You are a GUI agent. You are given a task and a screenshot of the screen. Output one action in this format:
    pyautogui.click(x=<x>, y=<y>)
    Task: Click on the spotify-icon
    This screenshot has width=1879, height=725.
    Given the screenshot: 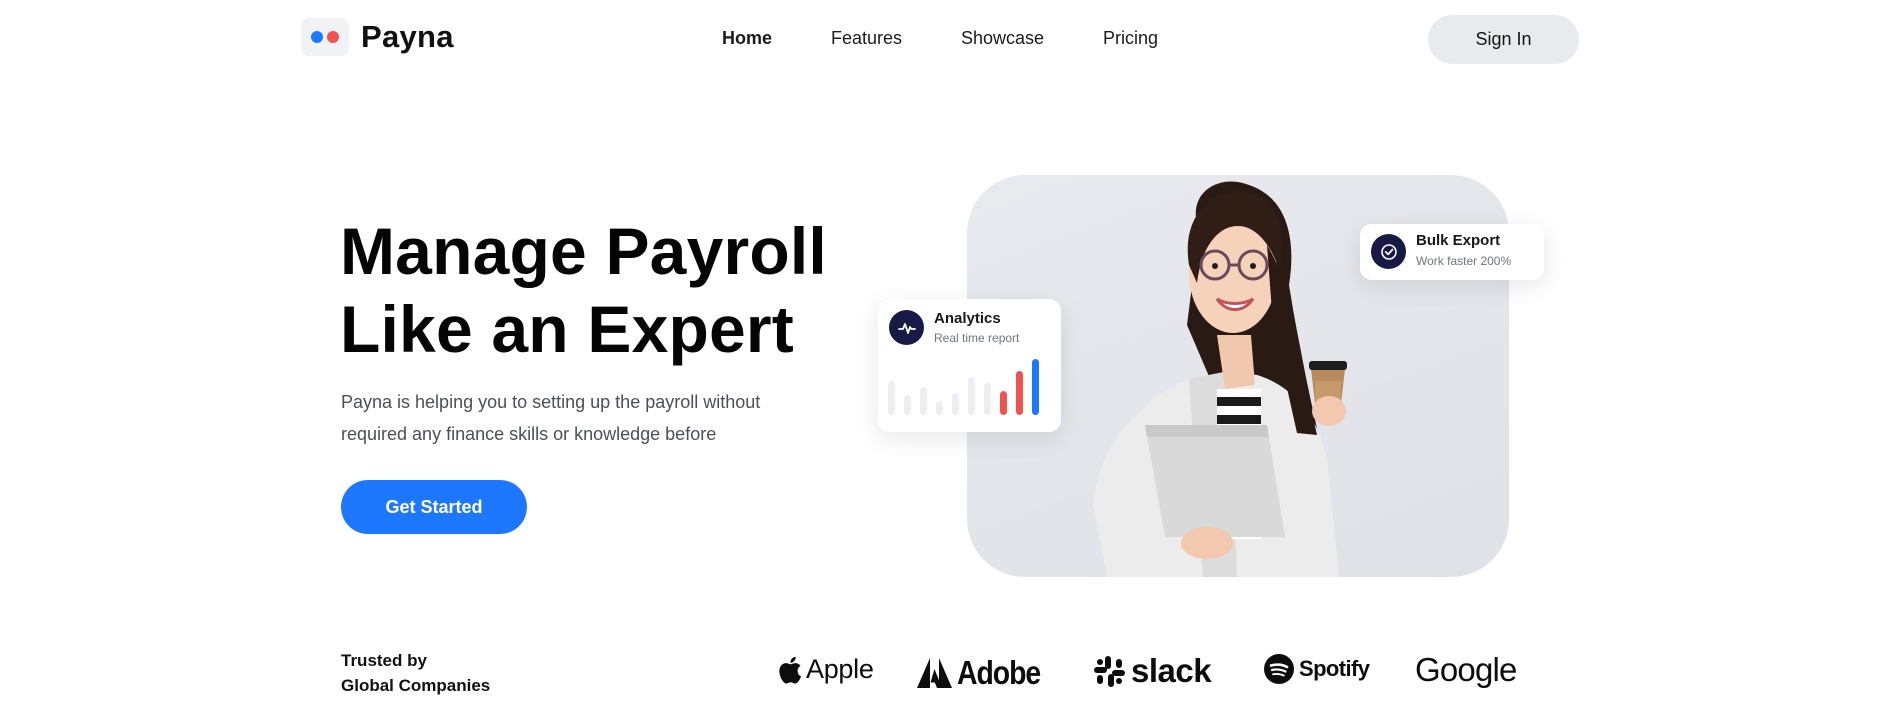 What is the action you would take?
    pyautogui.click(x=1279, y=669)
    